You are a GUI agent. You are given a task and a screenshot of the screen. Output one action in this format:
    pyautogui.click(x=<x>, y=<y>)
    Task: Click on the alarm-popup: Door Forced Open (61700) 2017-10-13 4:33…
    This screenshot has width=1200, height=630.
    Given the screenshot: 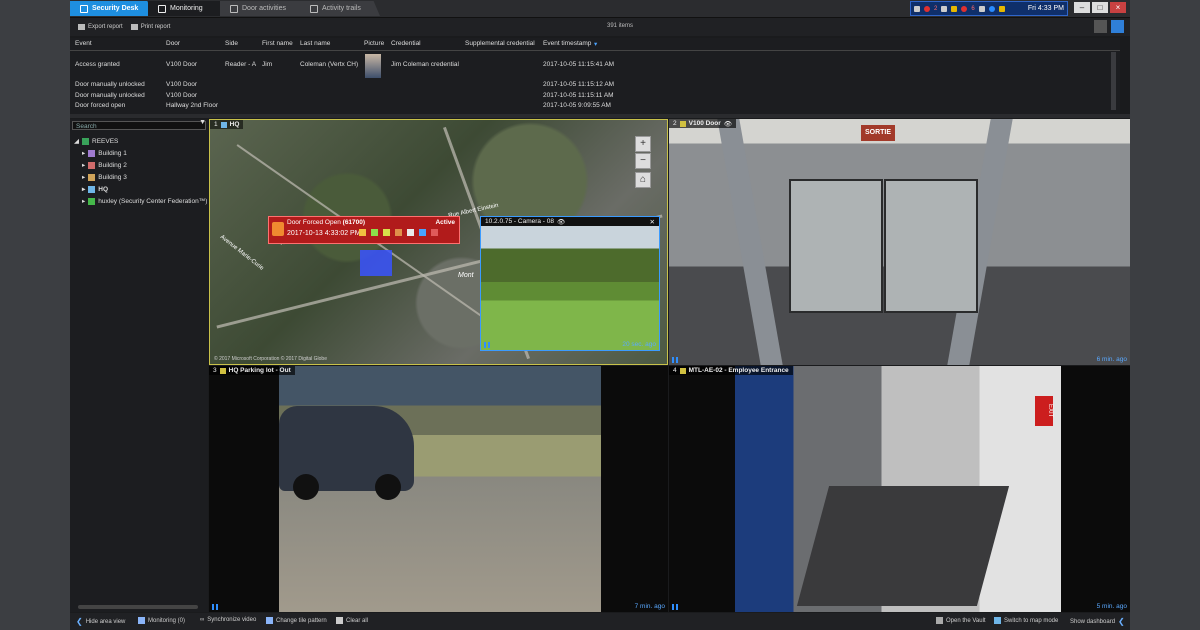 What is the action you would take?
    pyautogui.click(x=364, y=230)
    